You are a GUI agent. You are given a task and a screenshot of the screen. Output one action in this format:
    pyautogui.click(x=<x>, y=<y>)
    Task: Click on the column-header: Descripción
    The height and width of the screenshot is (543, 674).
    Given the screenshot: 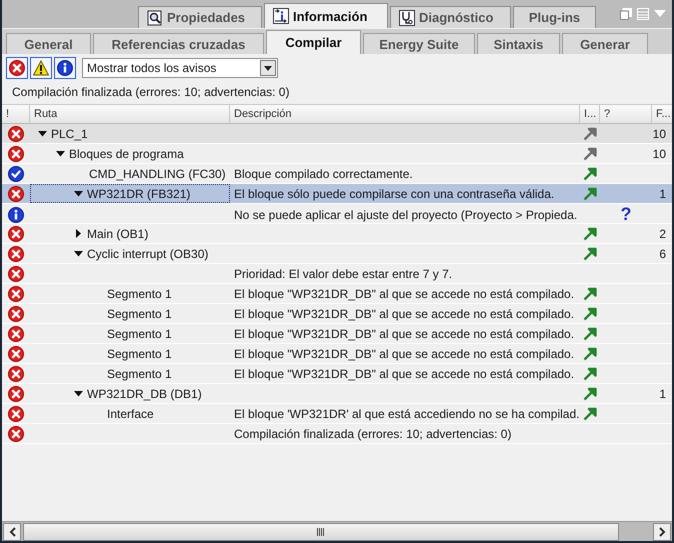 What is the action you would take?
    pyautogui.click(x=405, y=114)
    